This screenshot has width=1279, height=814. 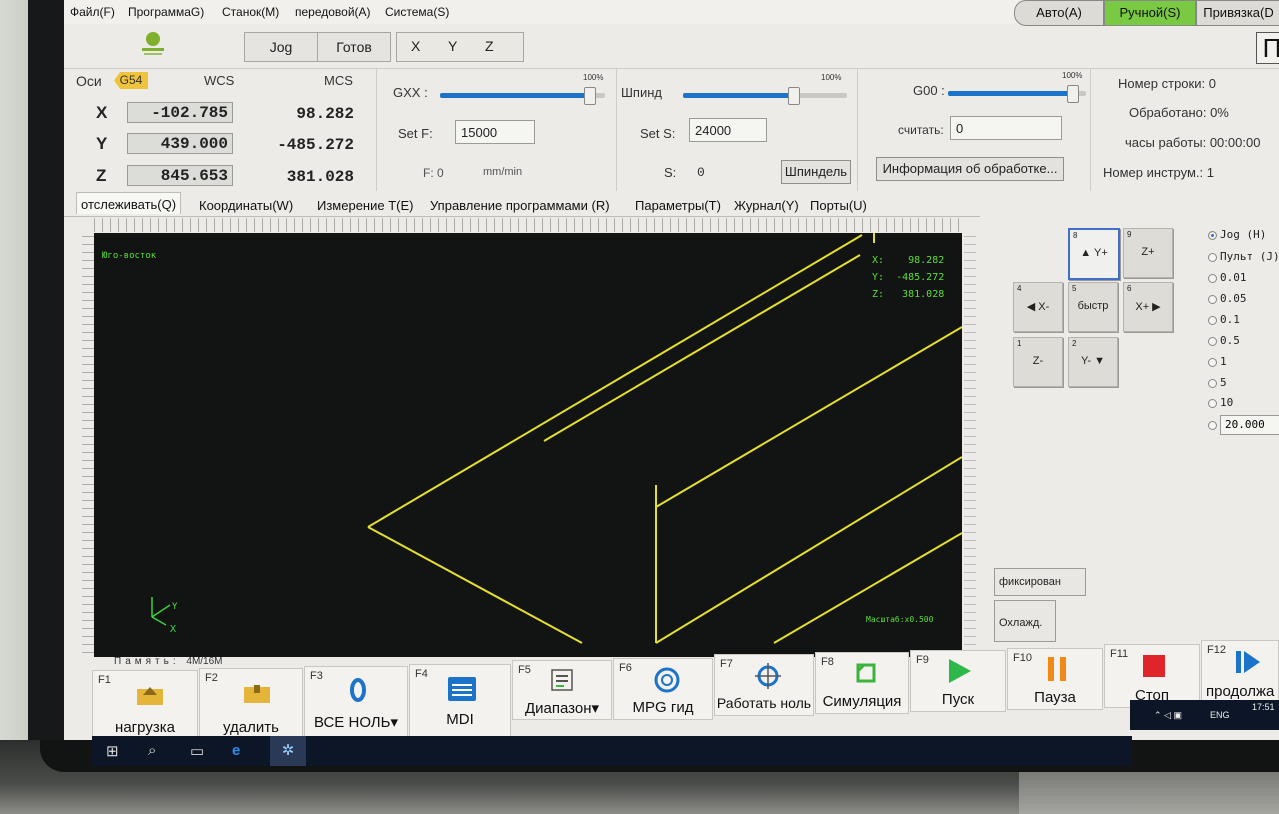 What do you see at coordinates (365, 205) in the screenshot?
I see `tab-measurement: Измерение T(E)` at bounding box center [365, 205].